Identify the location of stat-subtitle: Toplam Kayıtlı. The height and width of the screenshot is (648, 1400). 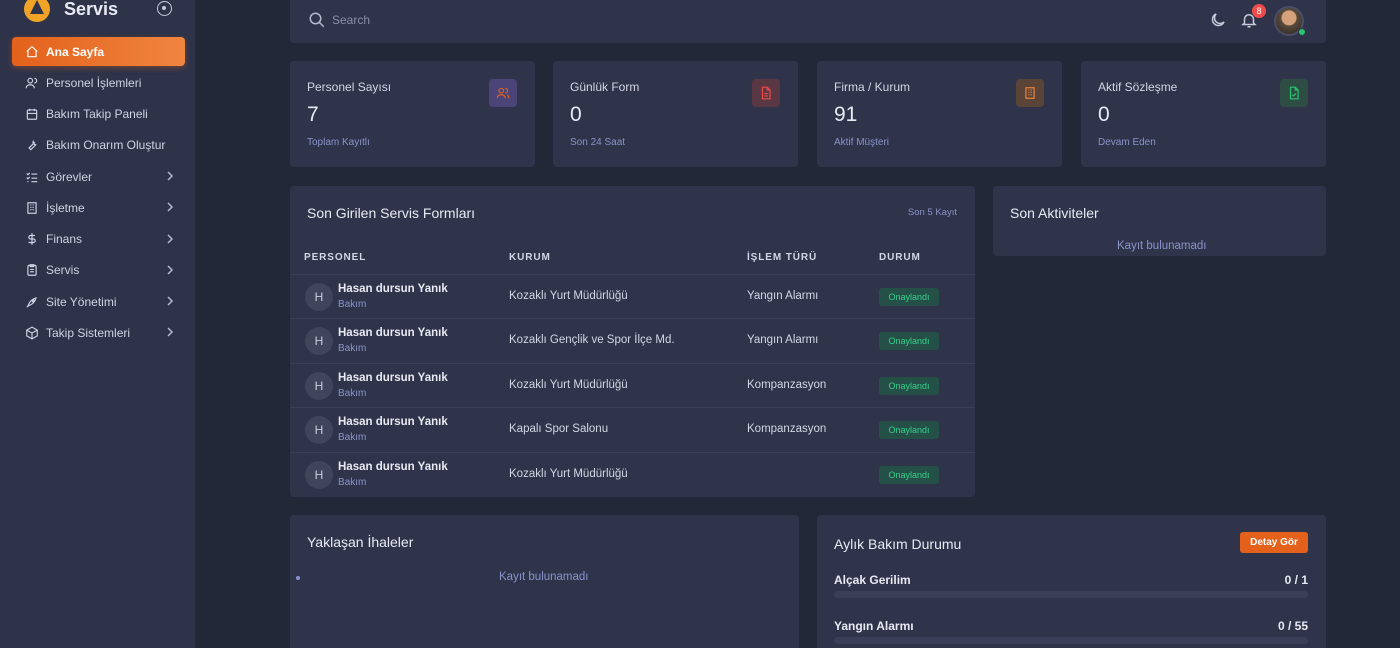
(338, 142).